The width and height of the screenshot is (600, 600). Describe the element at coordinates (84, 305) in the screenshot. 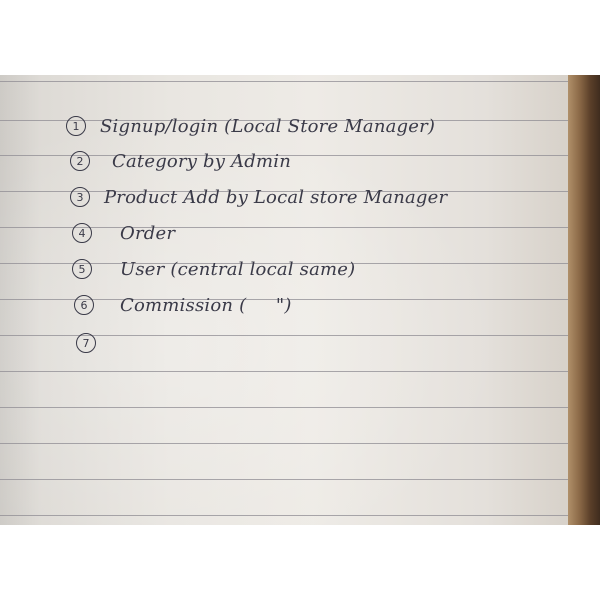

I see `item-number-badge: 6` at that location.